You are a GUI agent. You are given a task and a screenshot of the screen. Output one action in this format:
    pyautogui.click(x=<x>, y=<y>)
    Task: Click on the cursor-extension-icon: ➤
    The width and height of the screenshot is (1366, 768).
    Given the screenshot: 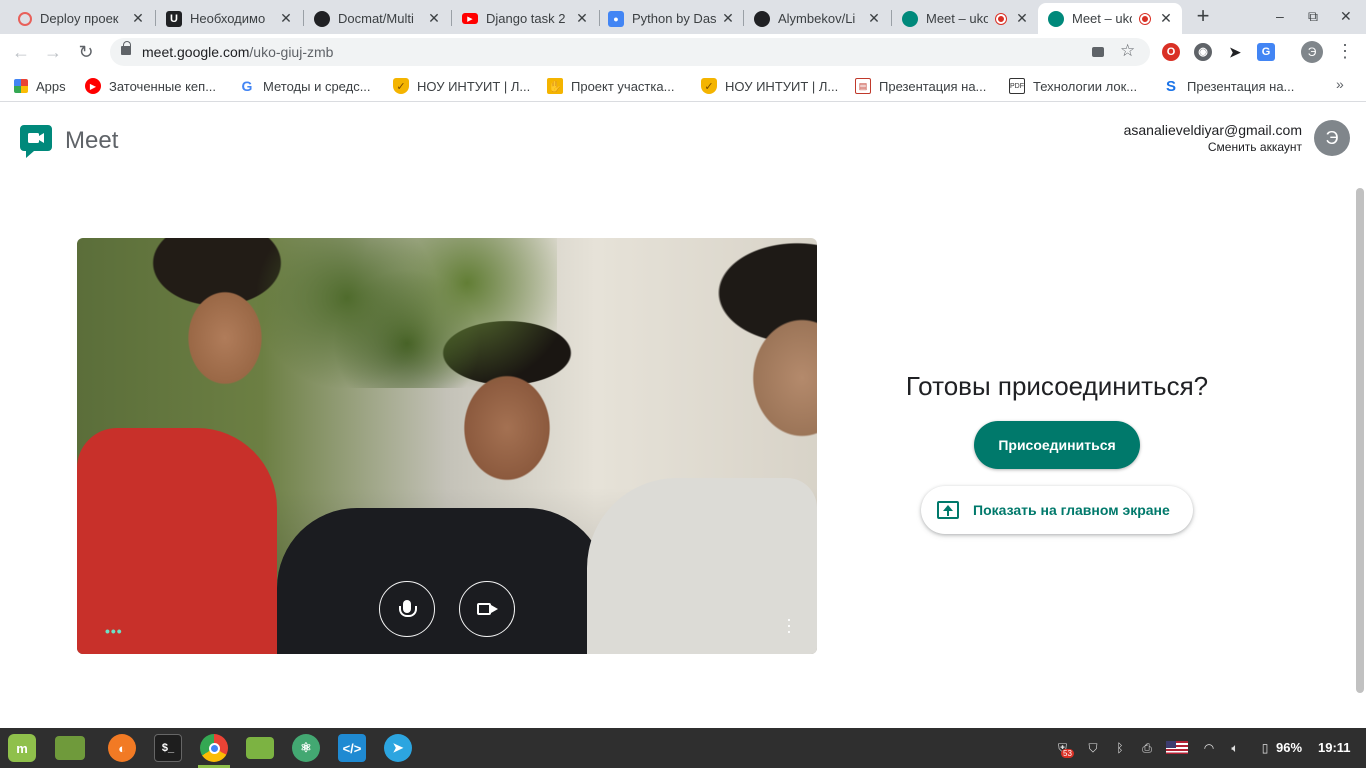 What is the action you would take?
    pyautogui.click(x=1235, y=52)
    